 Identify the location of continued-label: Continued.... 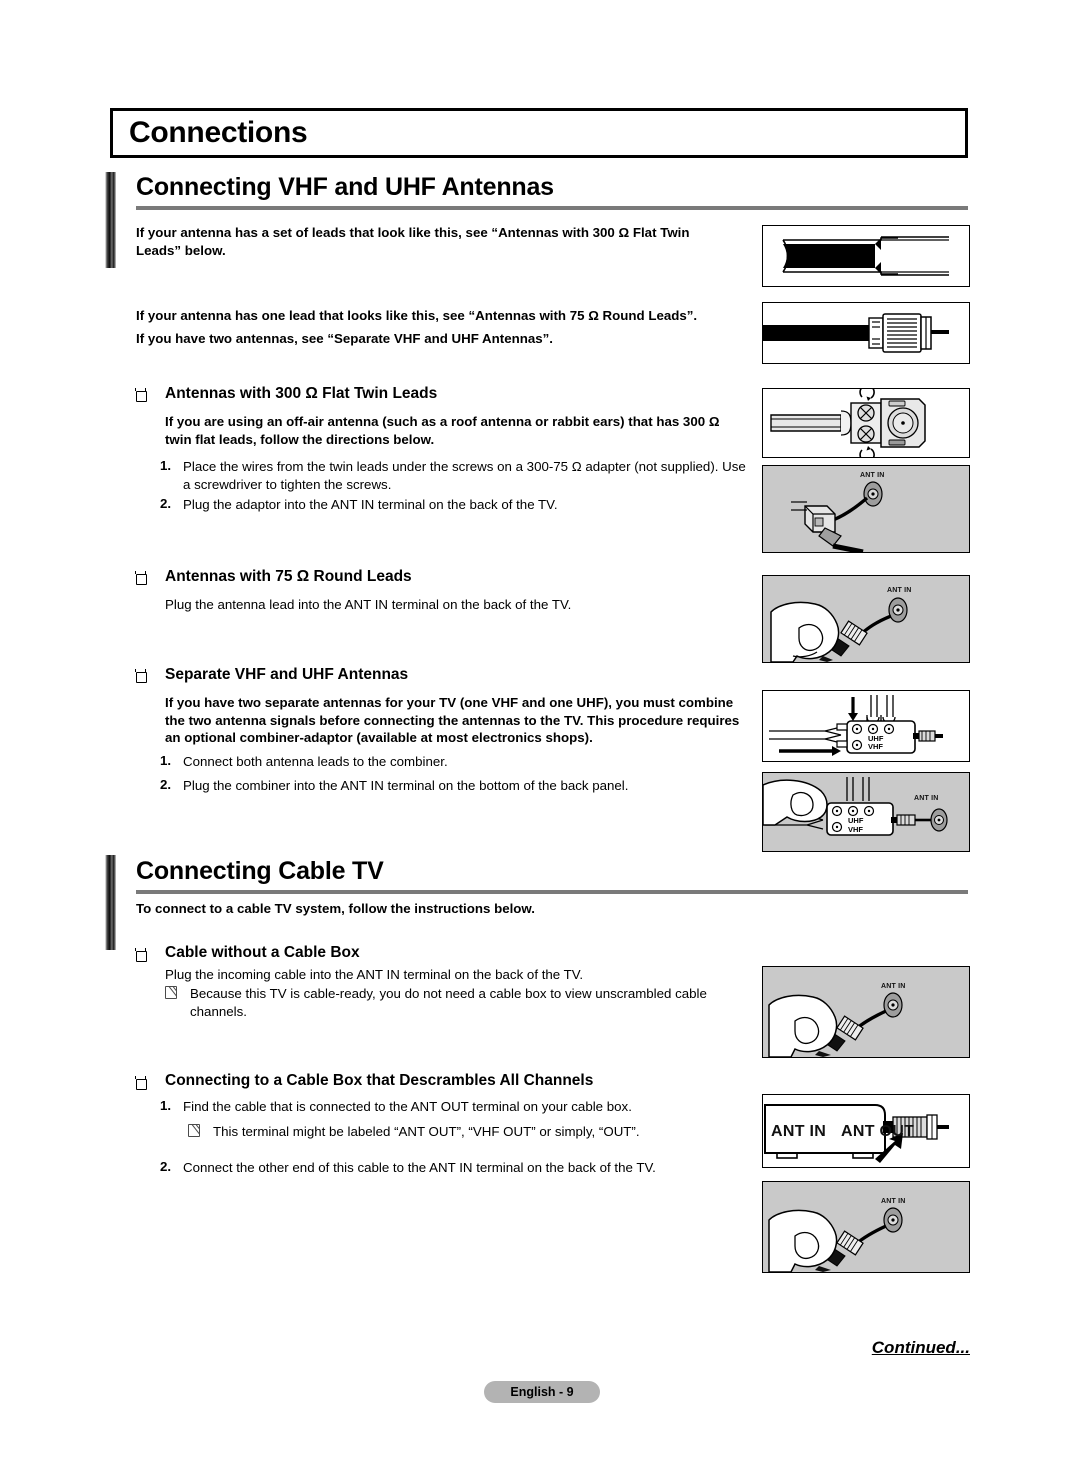
(920, 1347).